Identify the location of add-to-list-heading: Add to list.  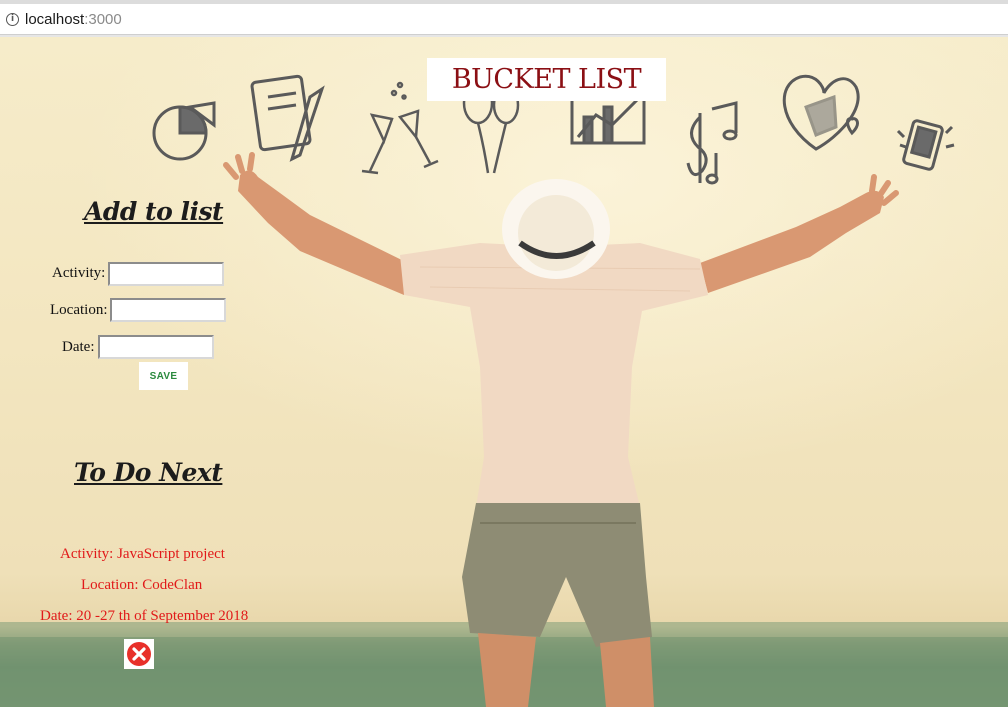
(154, 211).